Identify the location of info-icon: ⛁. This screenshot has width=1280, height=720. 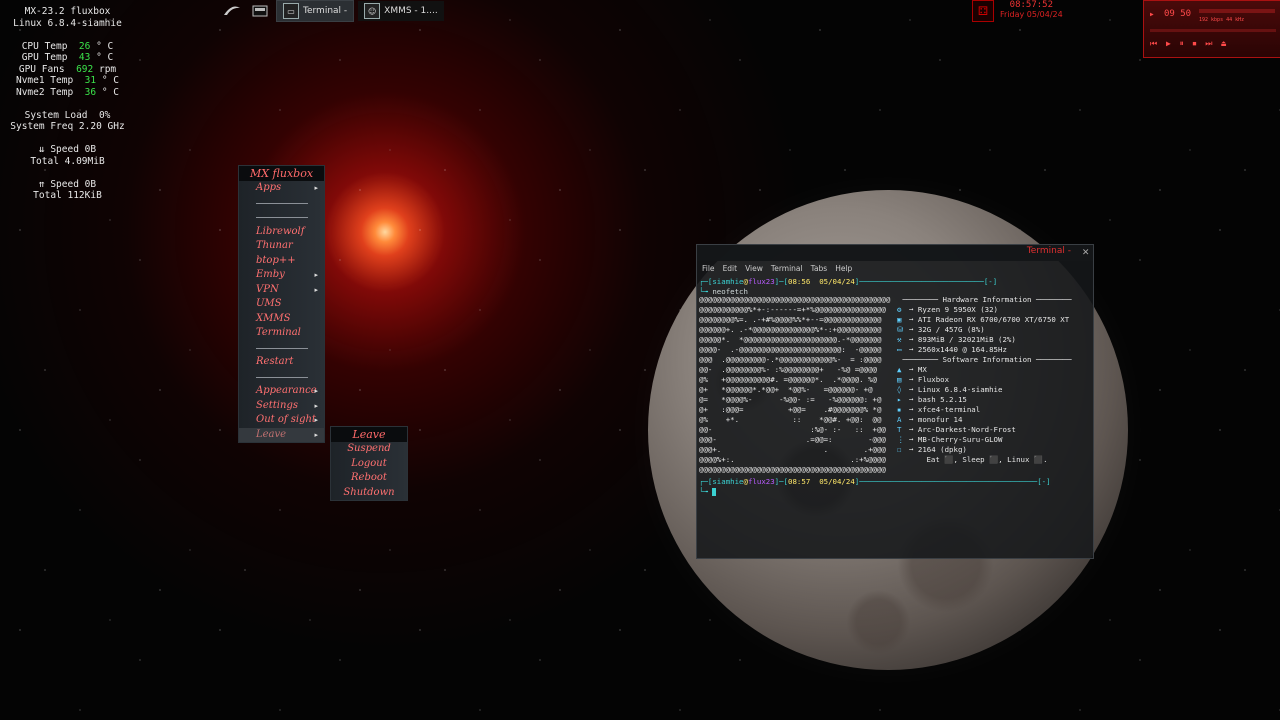
(900, 329).